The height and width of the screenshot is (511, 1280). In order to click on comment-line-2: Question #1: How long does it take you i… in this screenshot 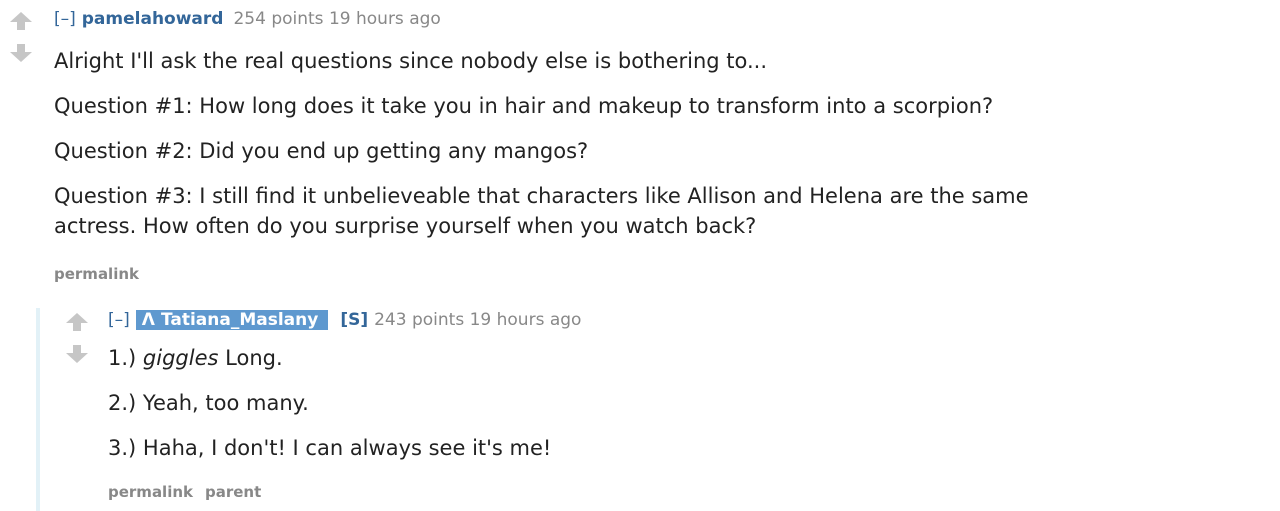, I will do `click(524, 106)`.